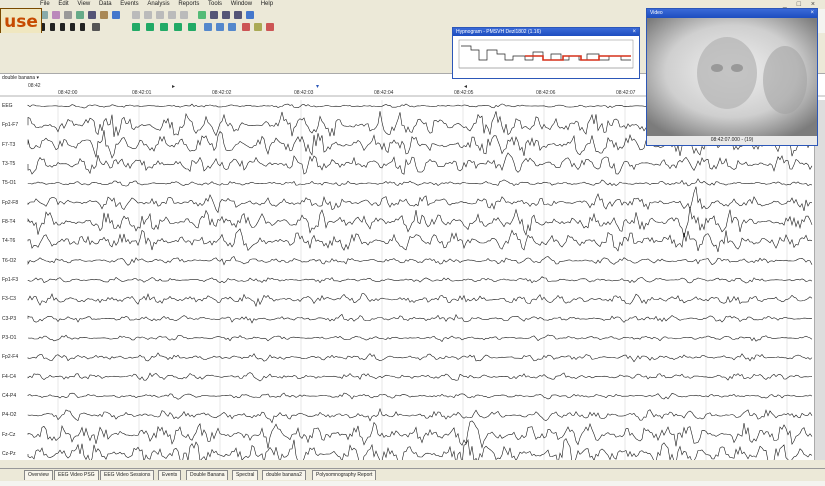 The width and height of the screenshot is (825, 486). Describe the element at coordinates (241, 4) in the screenshot. I see `menu-window: Window` at that location.